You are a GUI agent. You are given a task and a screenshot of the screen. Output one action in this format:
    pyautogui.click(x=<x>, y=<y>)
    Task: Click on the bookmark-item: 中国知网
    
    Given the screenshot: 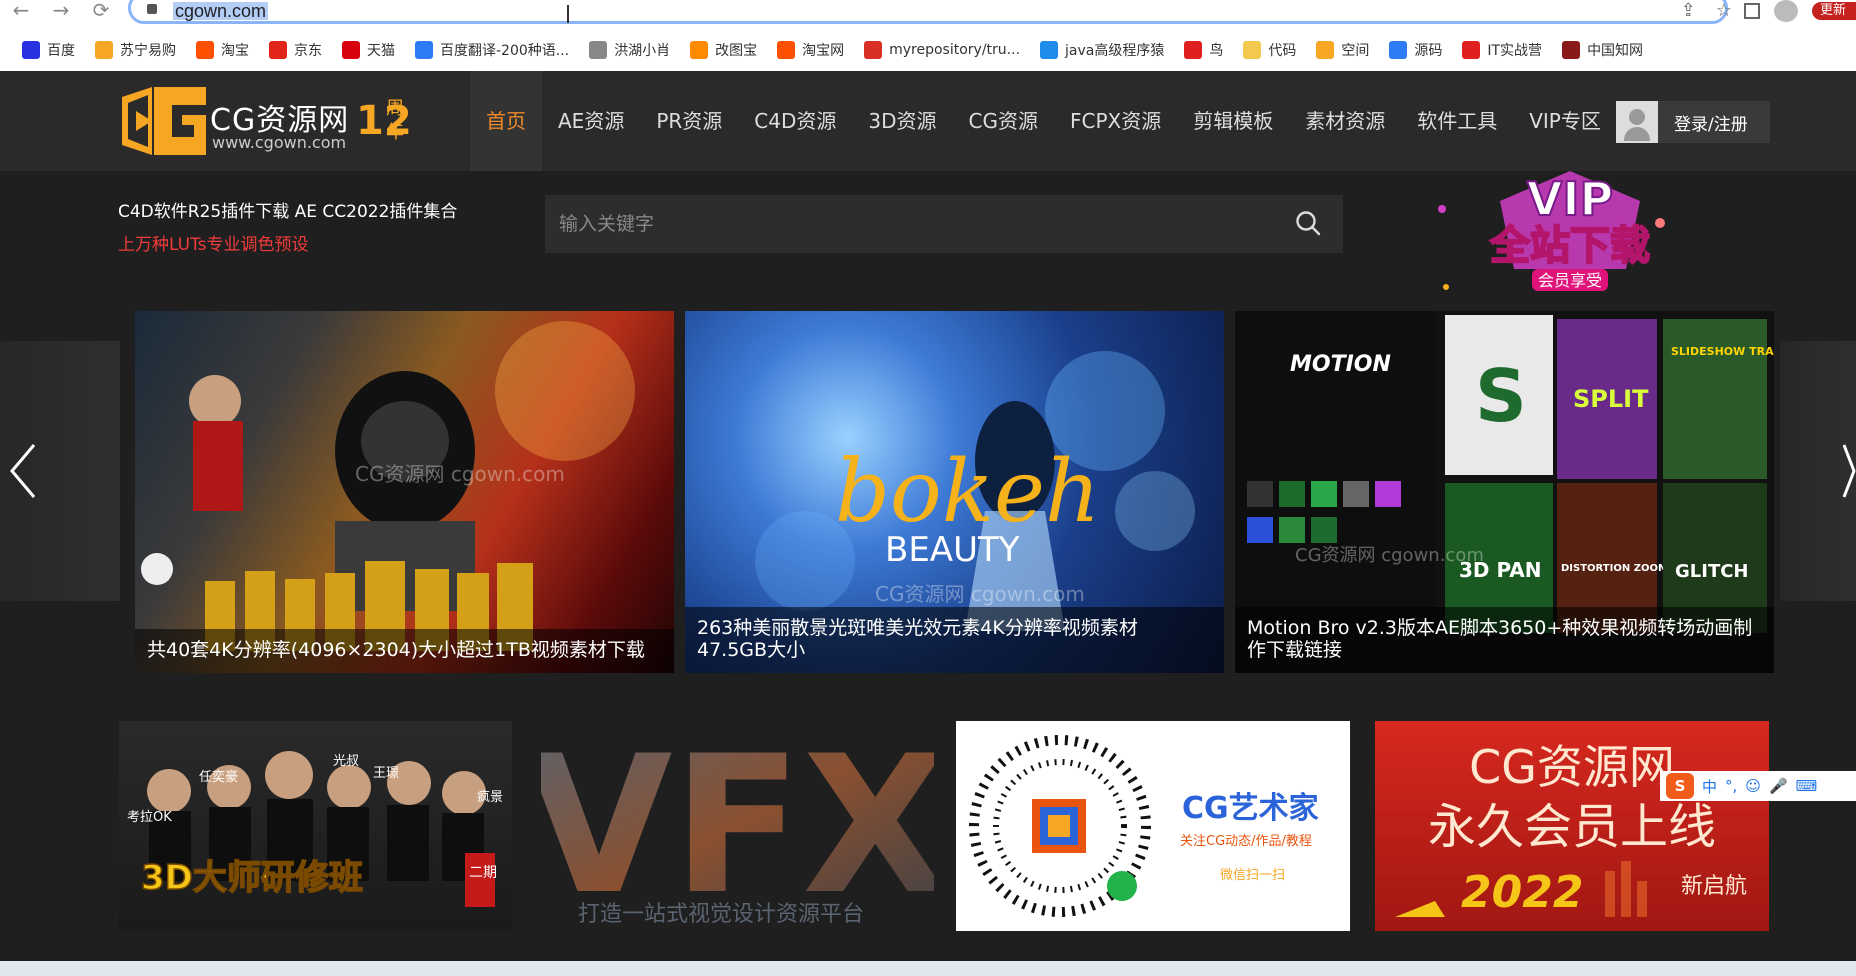 What is the action you would take?
    pyautogui.click(x=1602, y=50)
    